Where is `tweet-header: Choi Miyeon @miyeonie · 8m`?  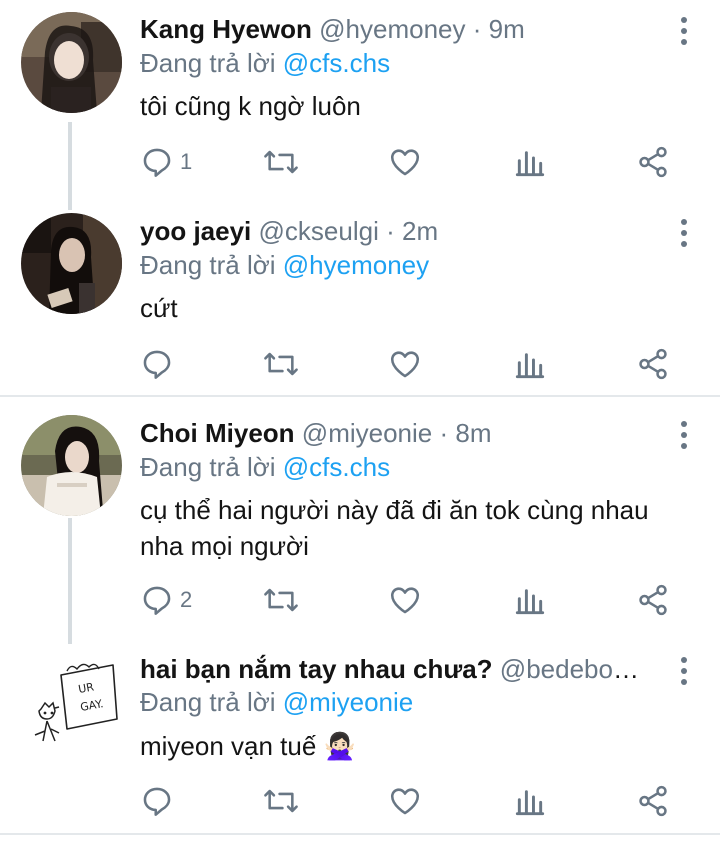
tweet-header: Choi Miyeon @miyeonie · 8m is located at coordinates (395, 433).